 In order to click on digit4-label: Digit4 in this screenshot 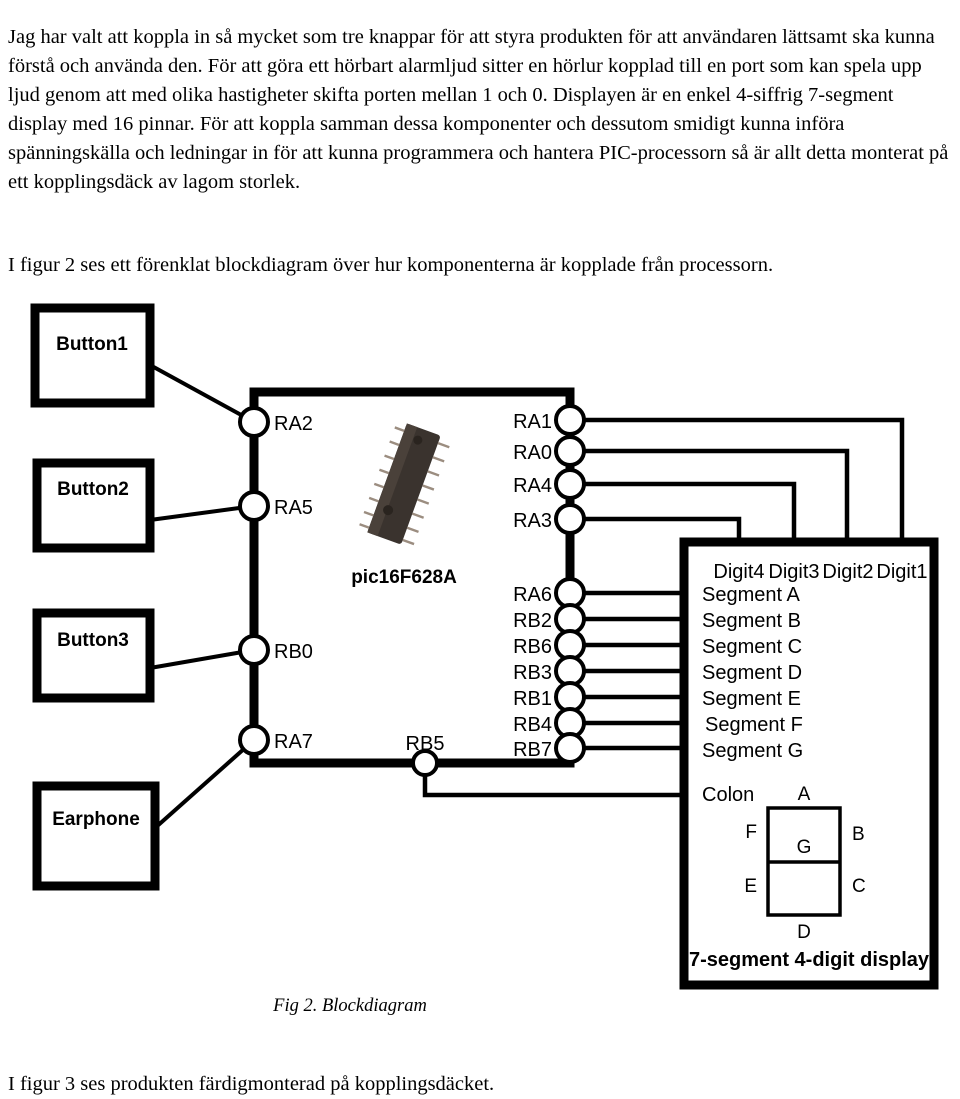, I will do `click(738, 572)`.